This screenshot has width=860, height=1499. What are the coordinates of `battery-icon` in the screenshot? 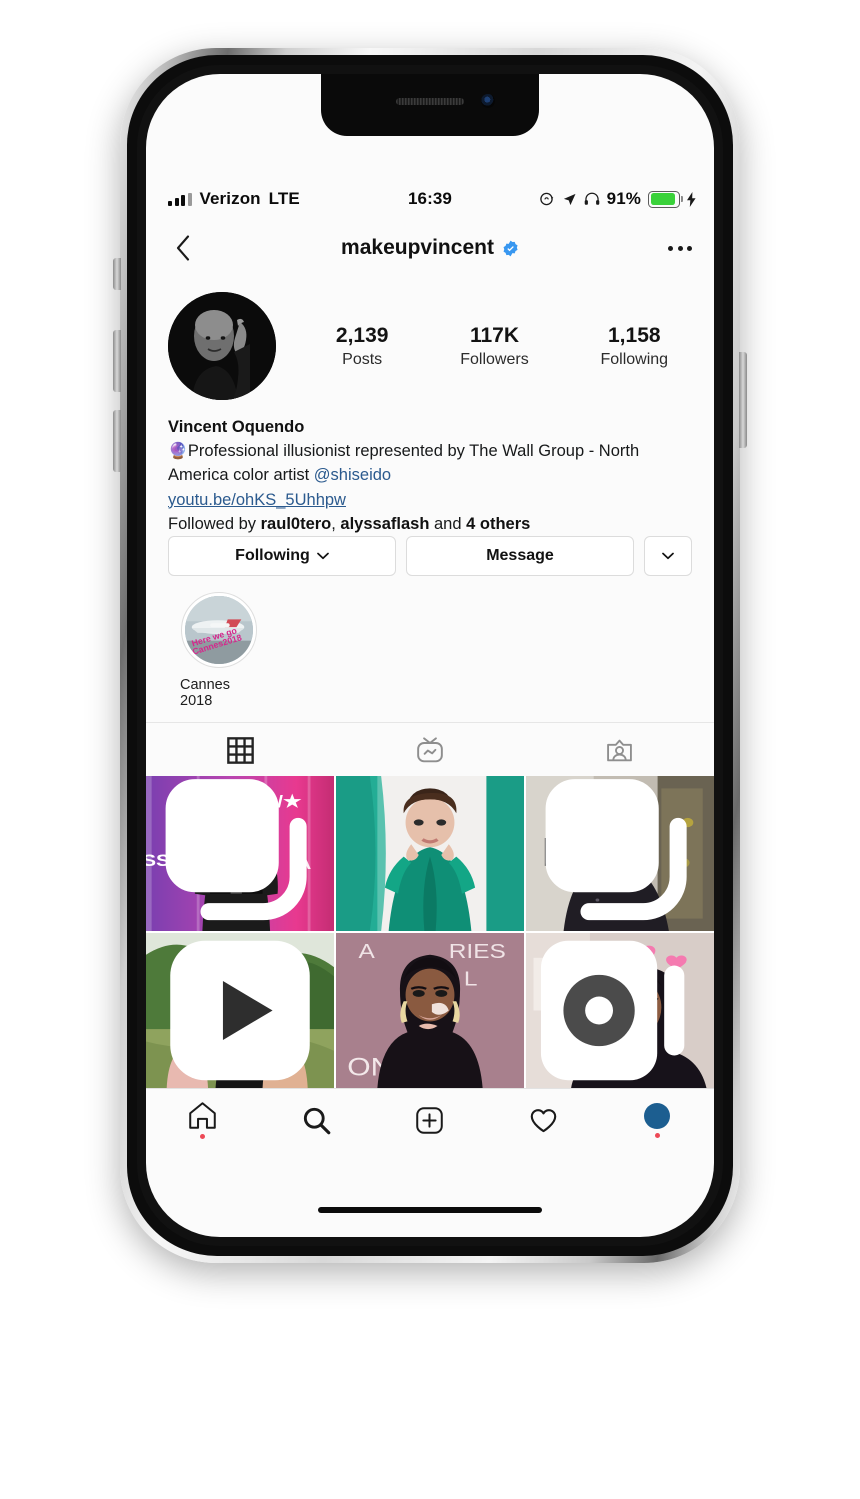 It's located at (666, 199).